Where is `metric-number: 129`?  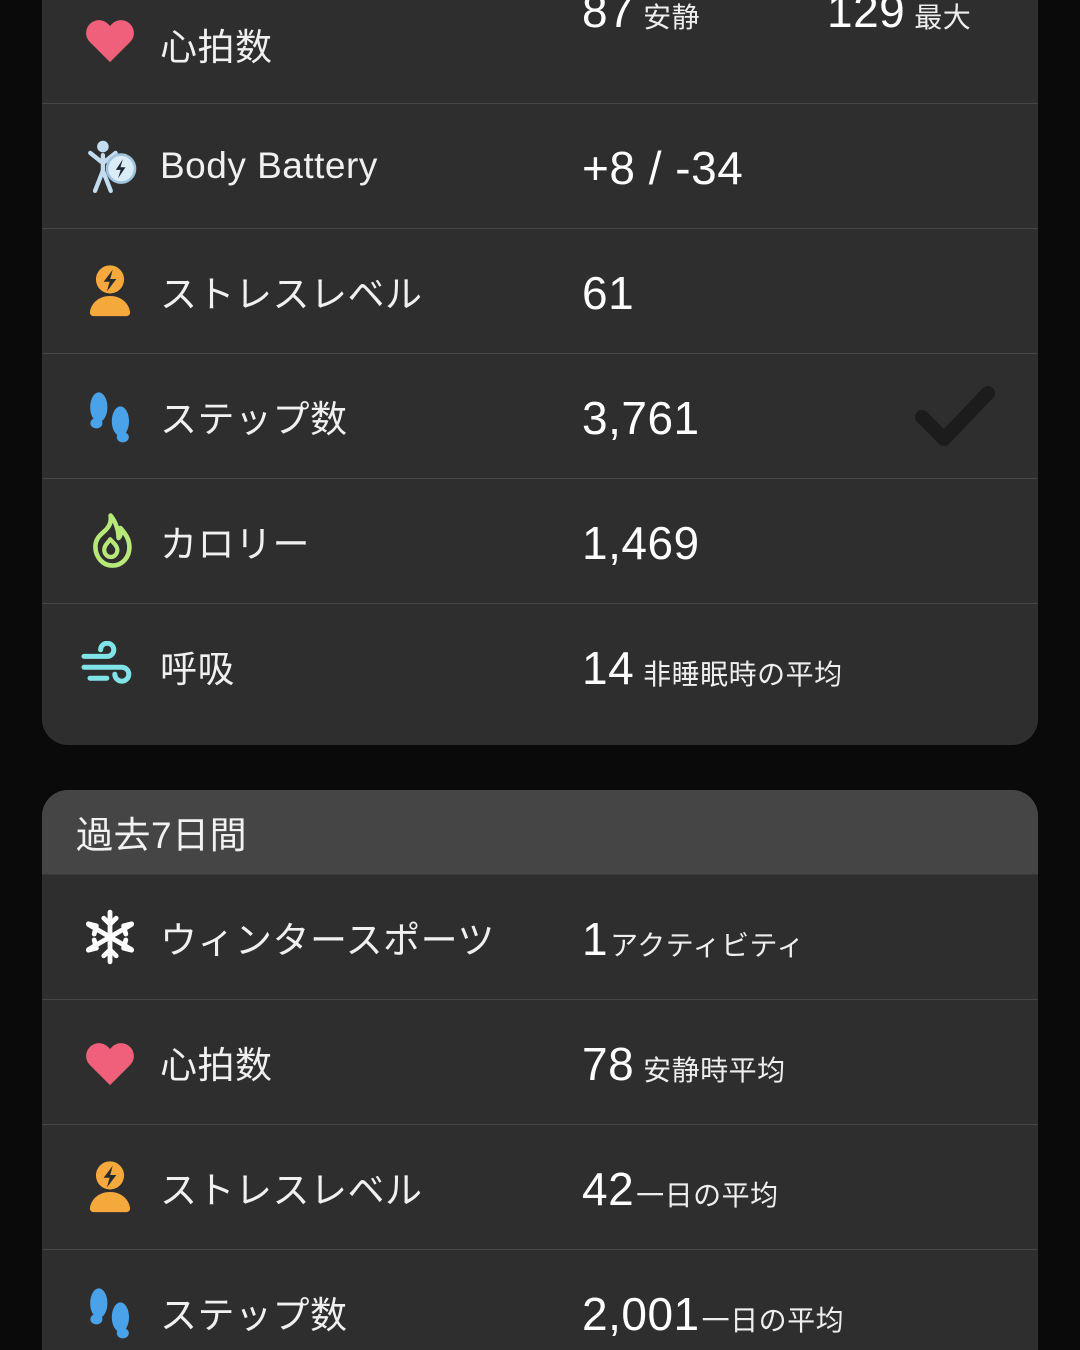 metric-number: 129 is located at coordinates (866, 18).